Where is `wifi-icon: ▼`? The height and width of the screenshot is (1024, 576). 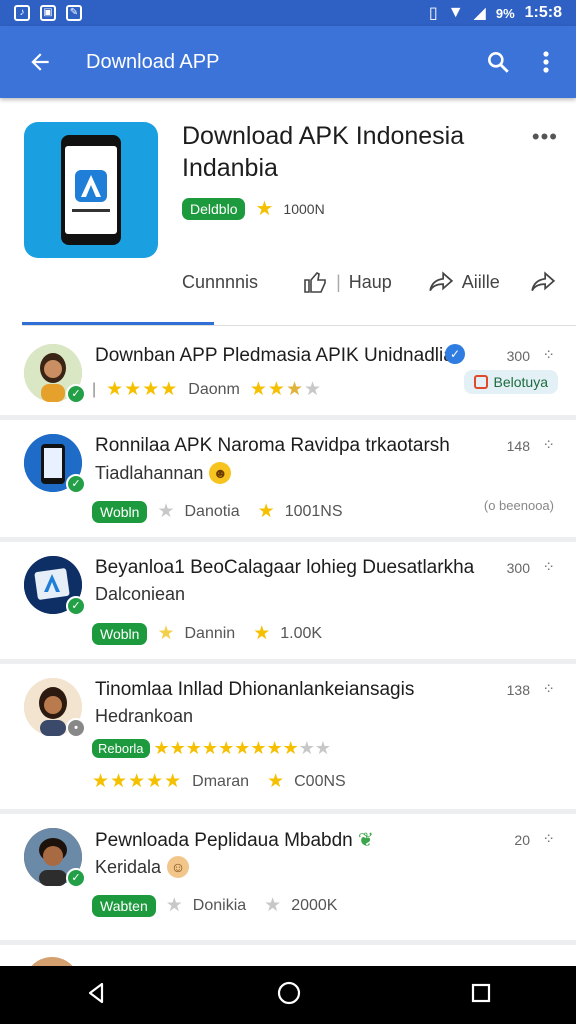 wifi-icon: ▼ is located at coordinates (455, 12).